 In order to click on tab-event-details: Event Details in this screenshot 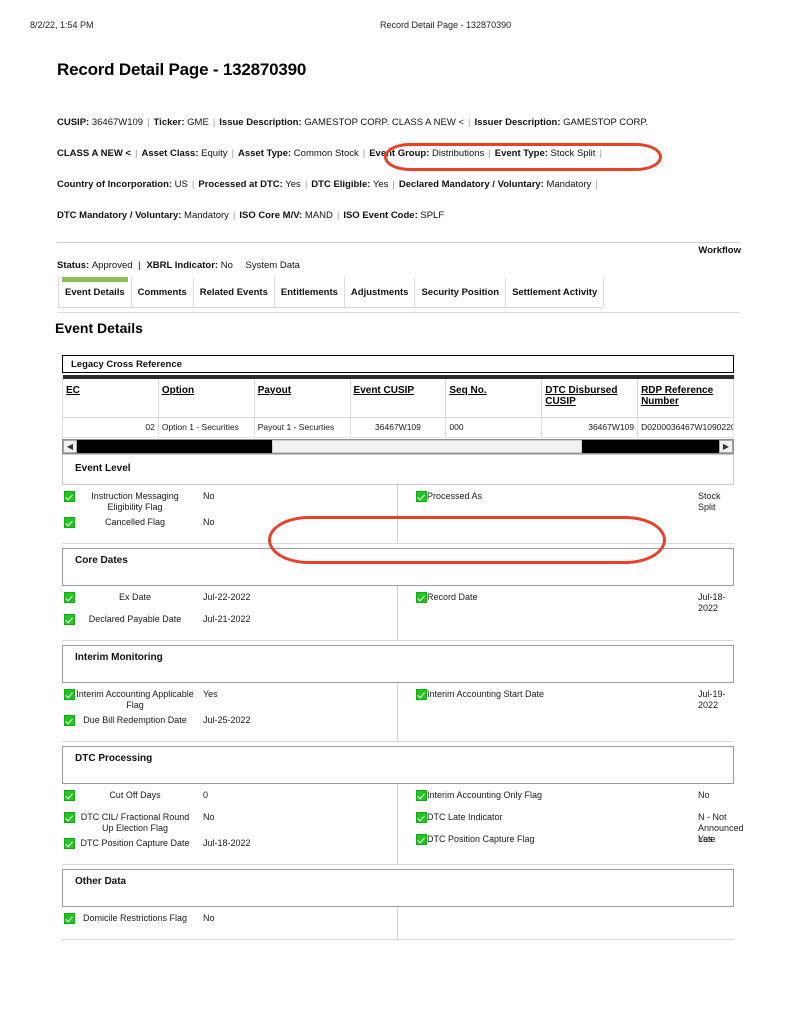, I will do `click(95, 292)`.